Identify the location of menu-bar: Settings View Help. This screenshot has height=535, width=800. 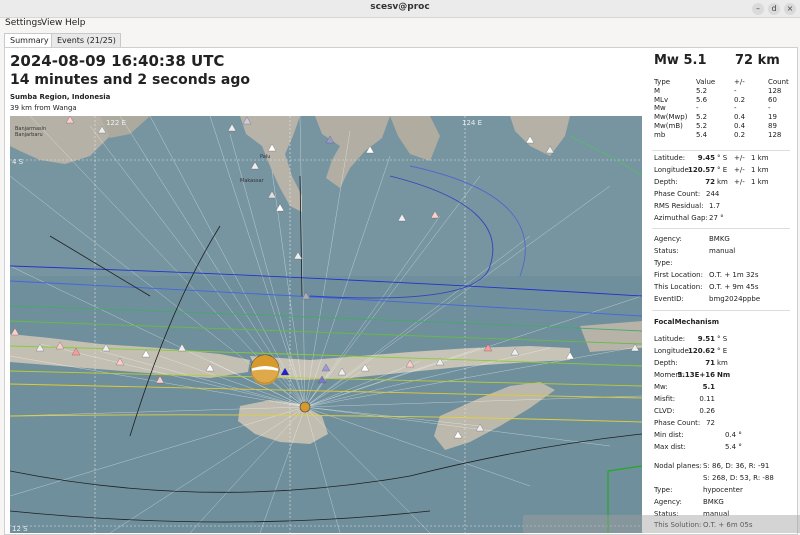
(400, 24).